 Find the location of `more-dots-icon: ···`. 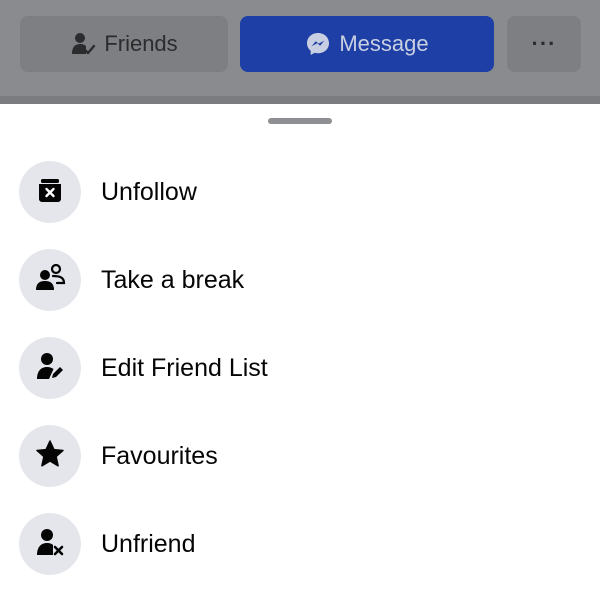

more-dots-icon: ··· is located at coordinates (544, 43).